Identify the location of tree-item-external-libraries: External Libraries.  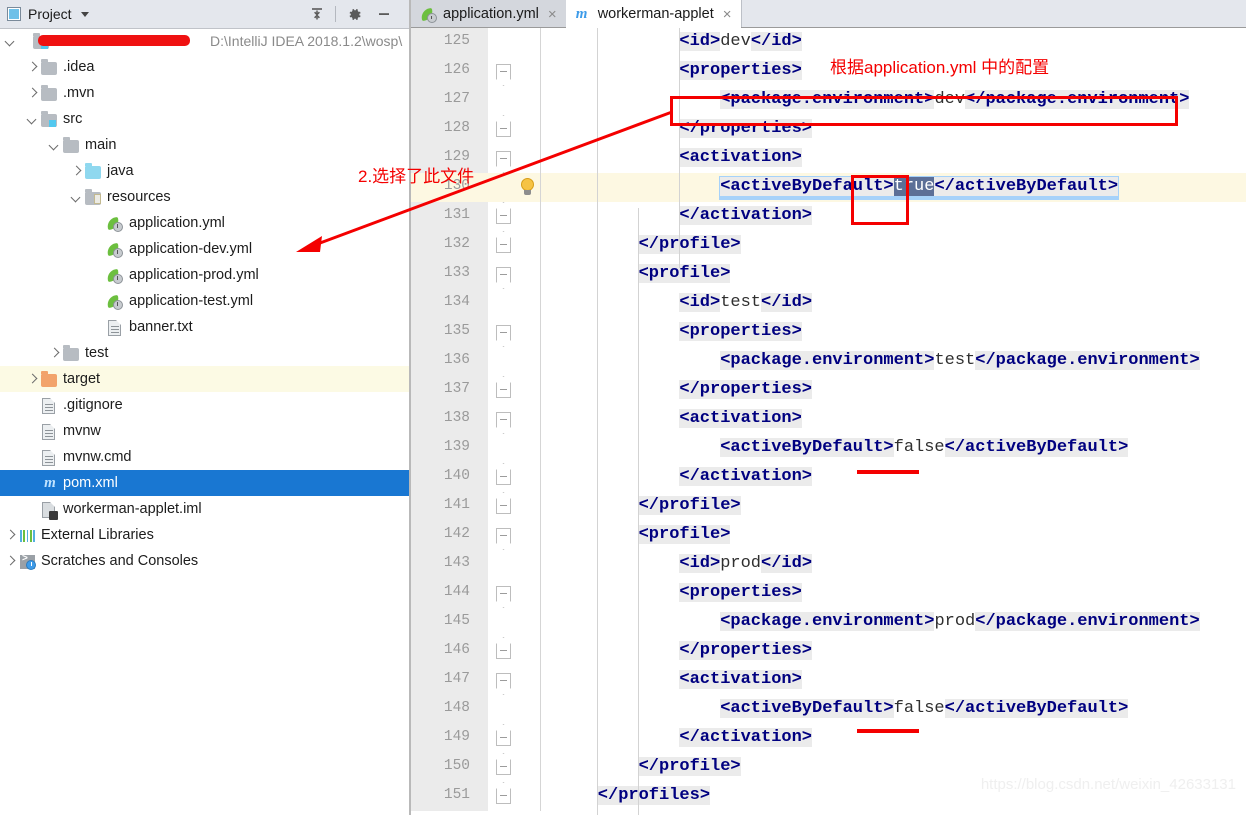
(204, 535).